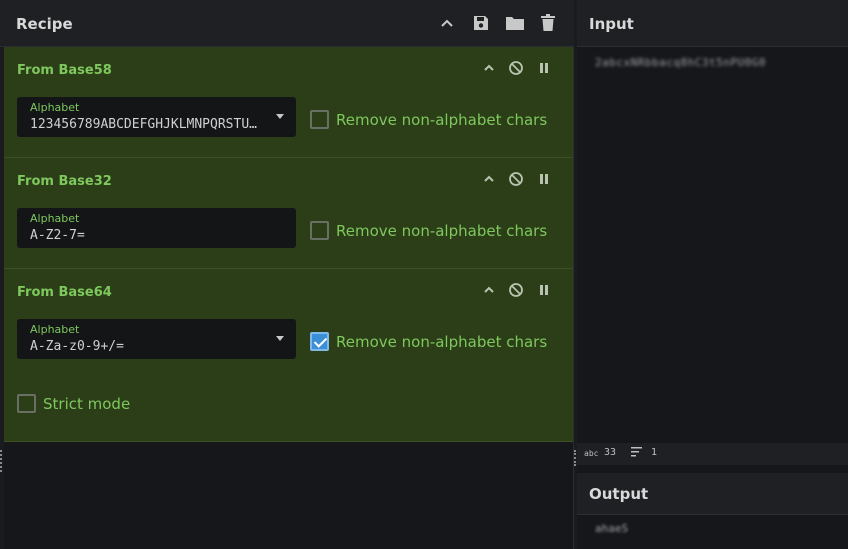  Describe the element at coordinates (287, 23) in the screenshot. I see `recipe-header: Recipe` at that location.